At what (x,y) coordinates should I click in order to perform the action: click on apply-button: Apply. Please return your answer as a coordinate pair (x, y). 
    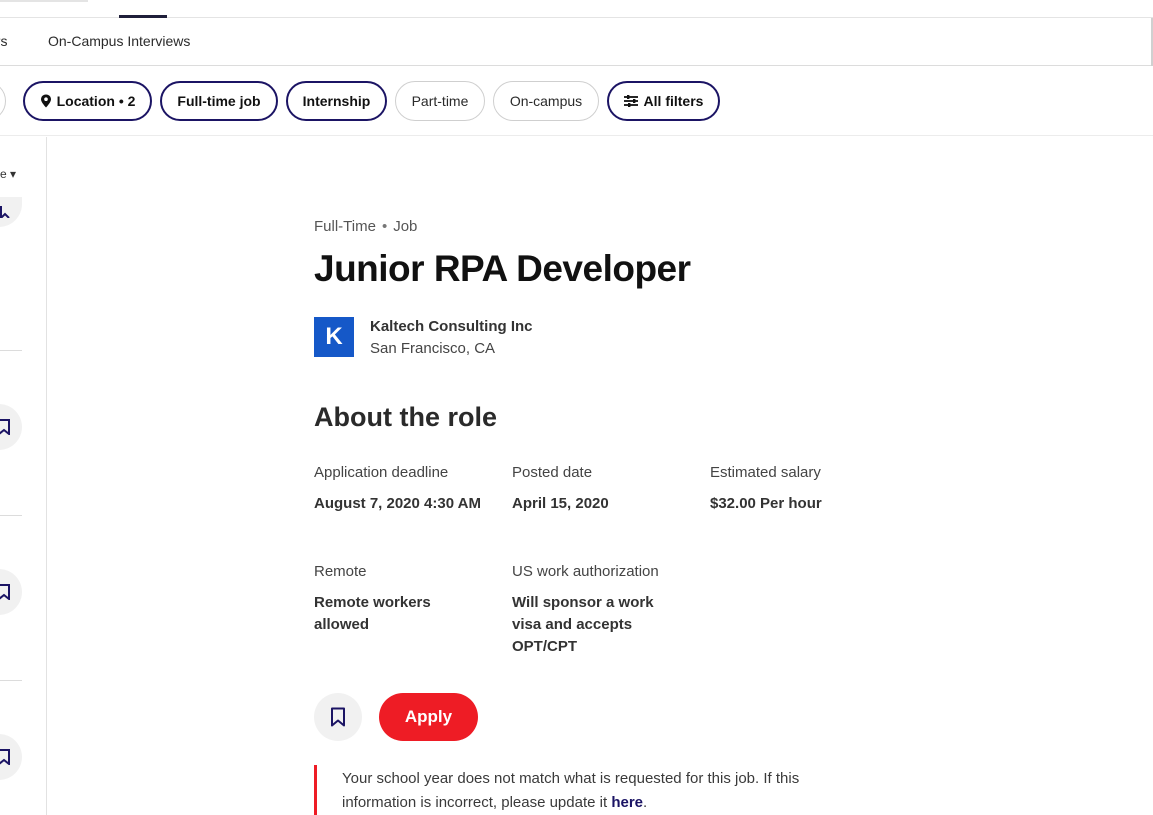
    Looking at the image, I should click on (428, 717).